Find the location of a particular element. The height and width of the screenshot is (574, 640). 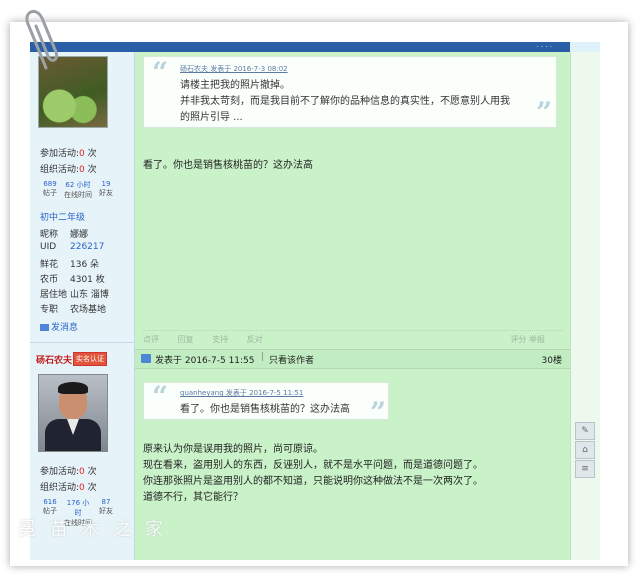

list-tool-button: ≡ is located at coordinates (585, 469).